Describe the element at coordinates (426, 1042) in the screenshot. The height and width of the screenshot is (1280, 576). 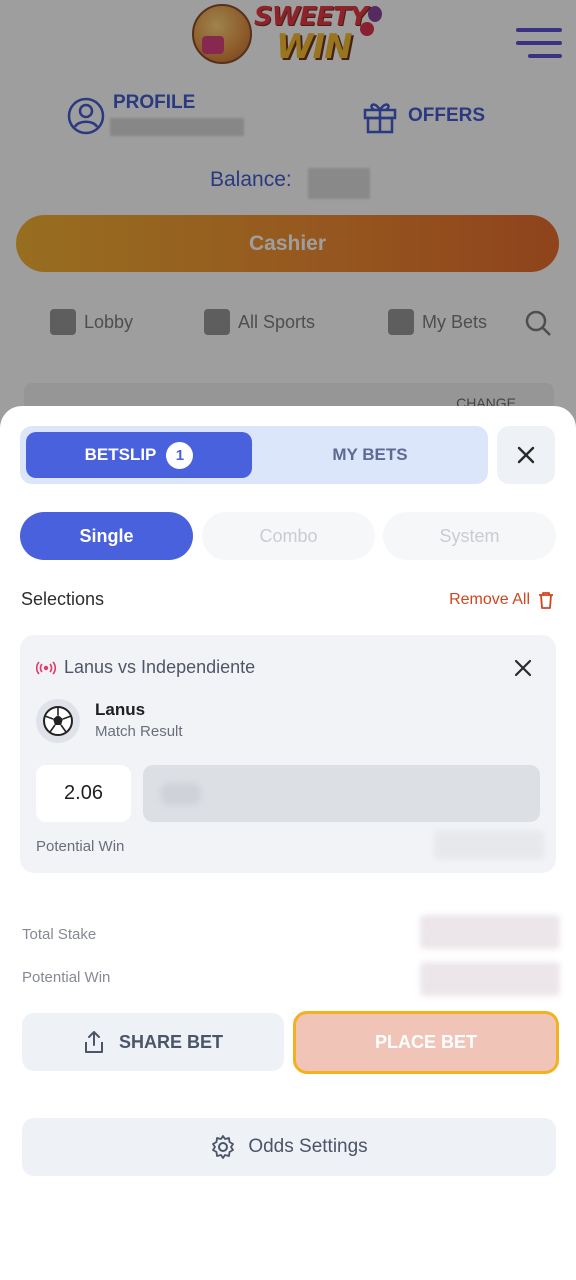
I see `place-bet-button: PLACE BET` at that location.